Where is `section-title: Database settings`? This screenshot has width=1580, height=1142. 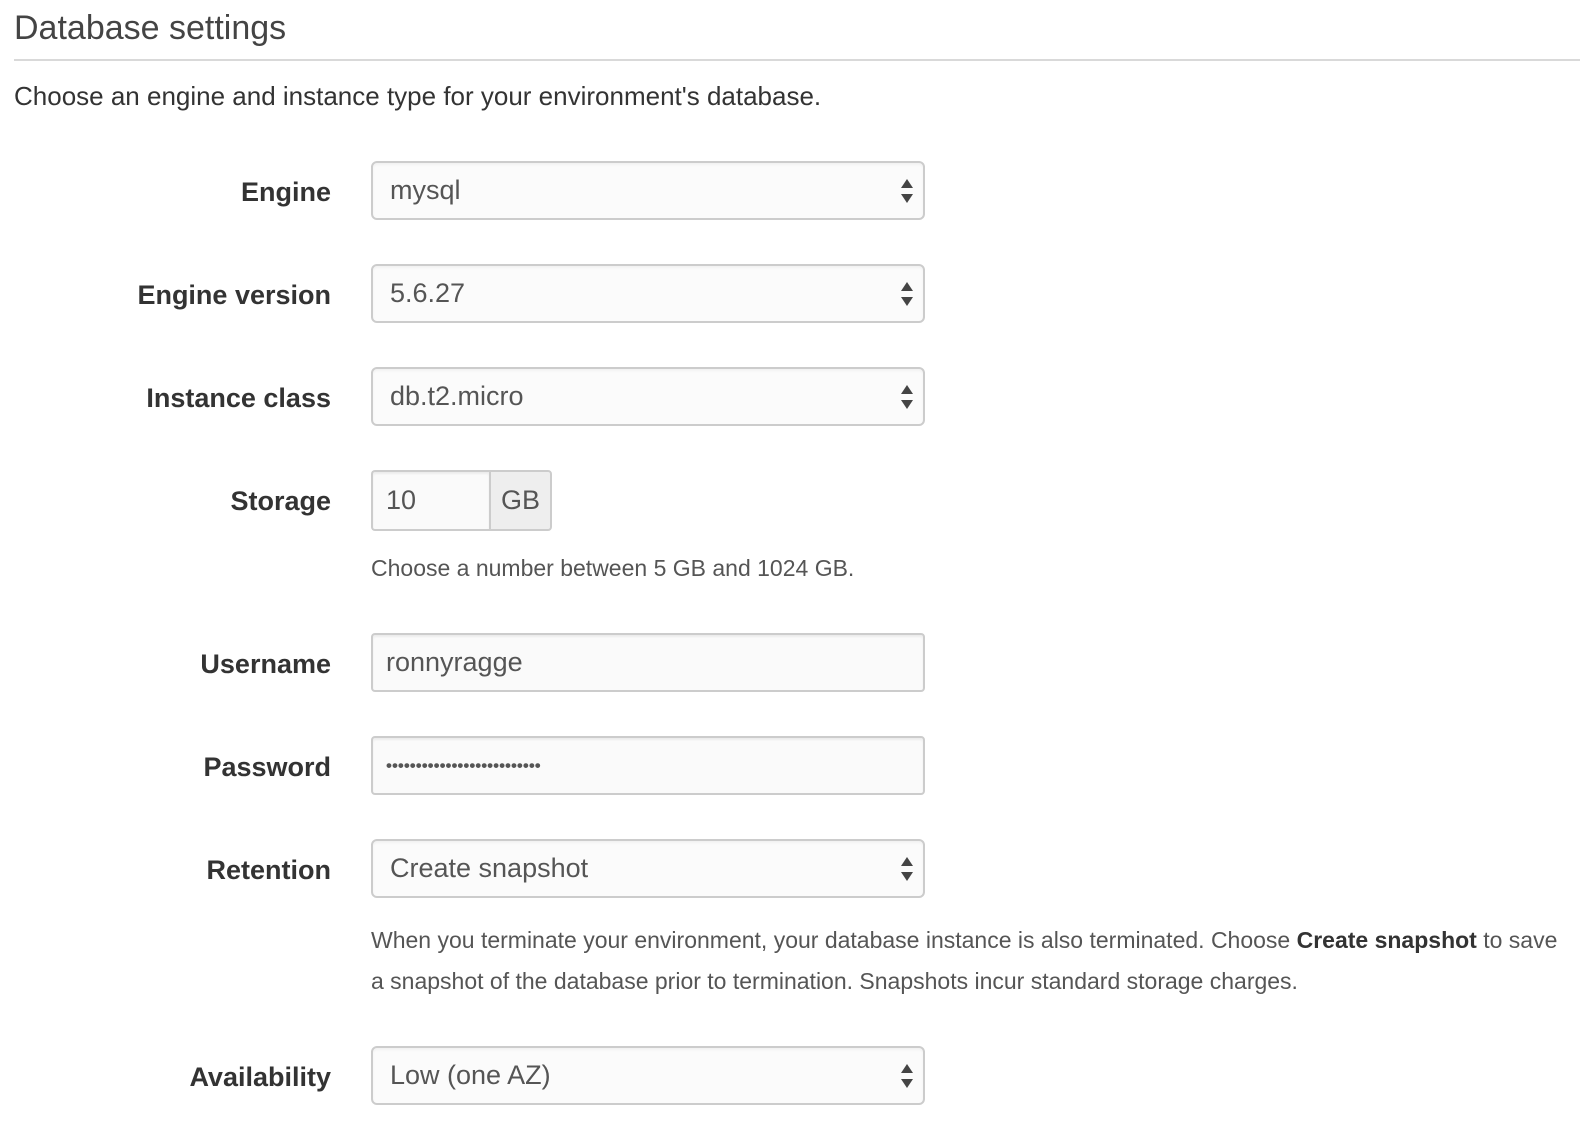
section-title: Database settings is located at coordinates (150, 28).